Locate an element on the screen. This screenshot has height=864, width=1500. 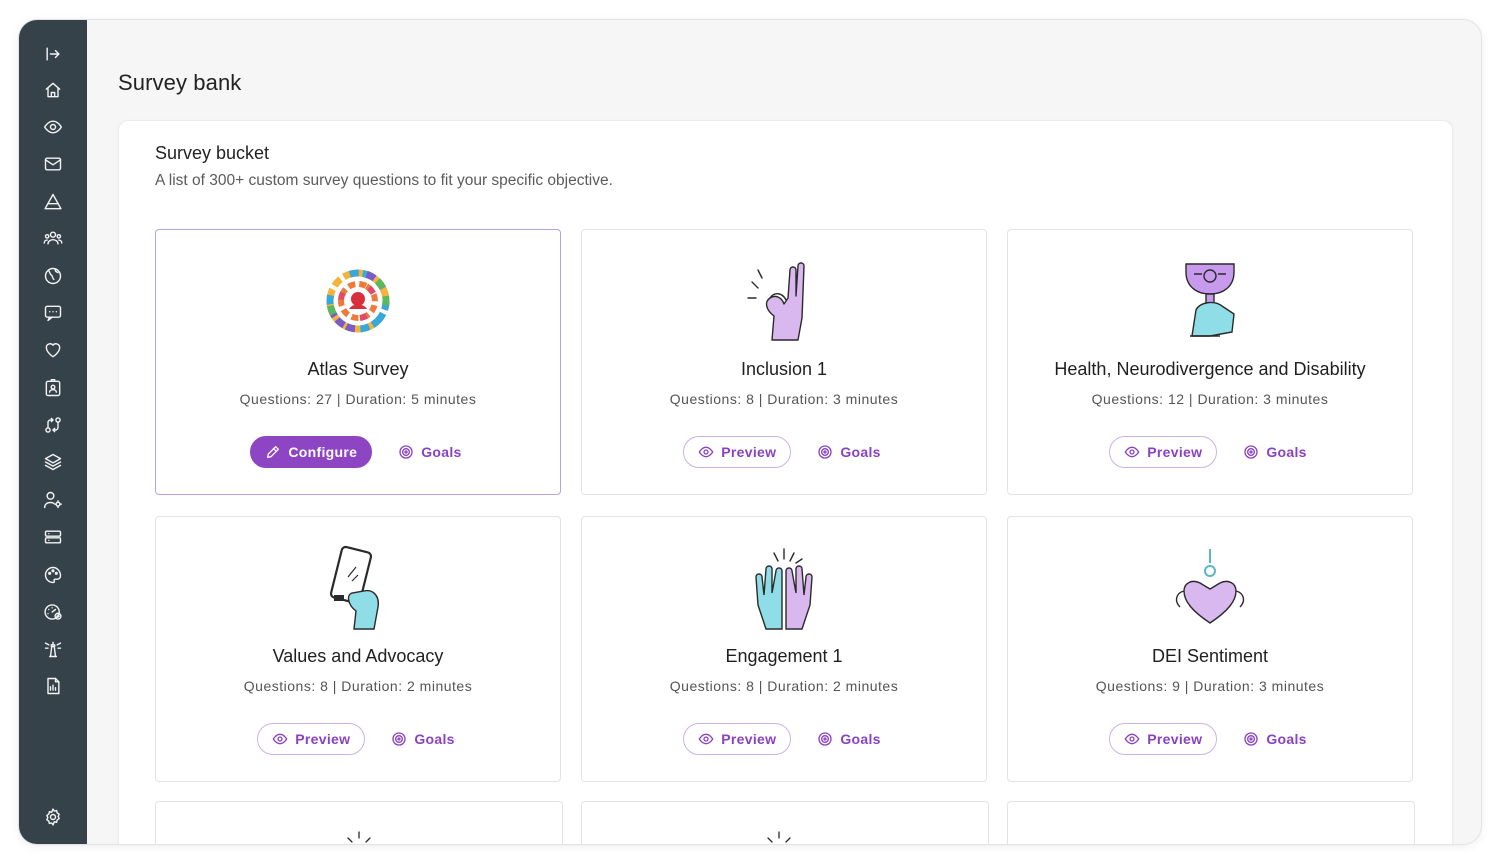
home-icon is located at coordinates (53, 90).